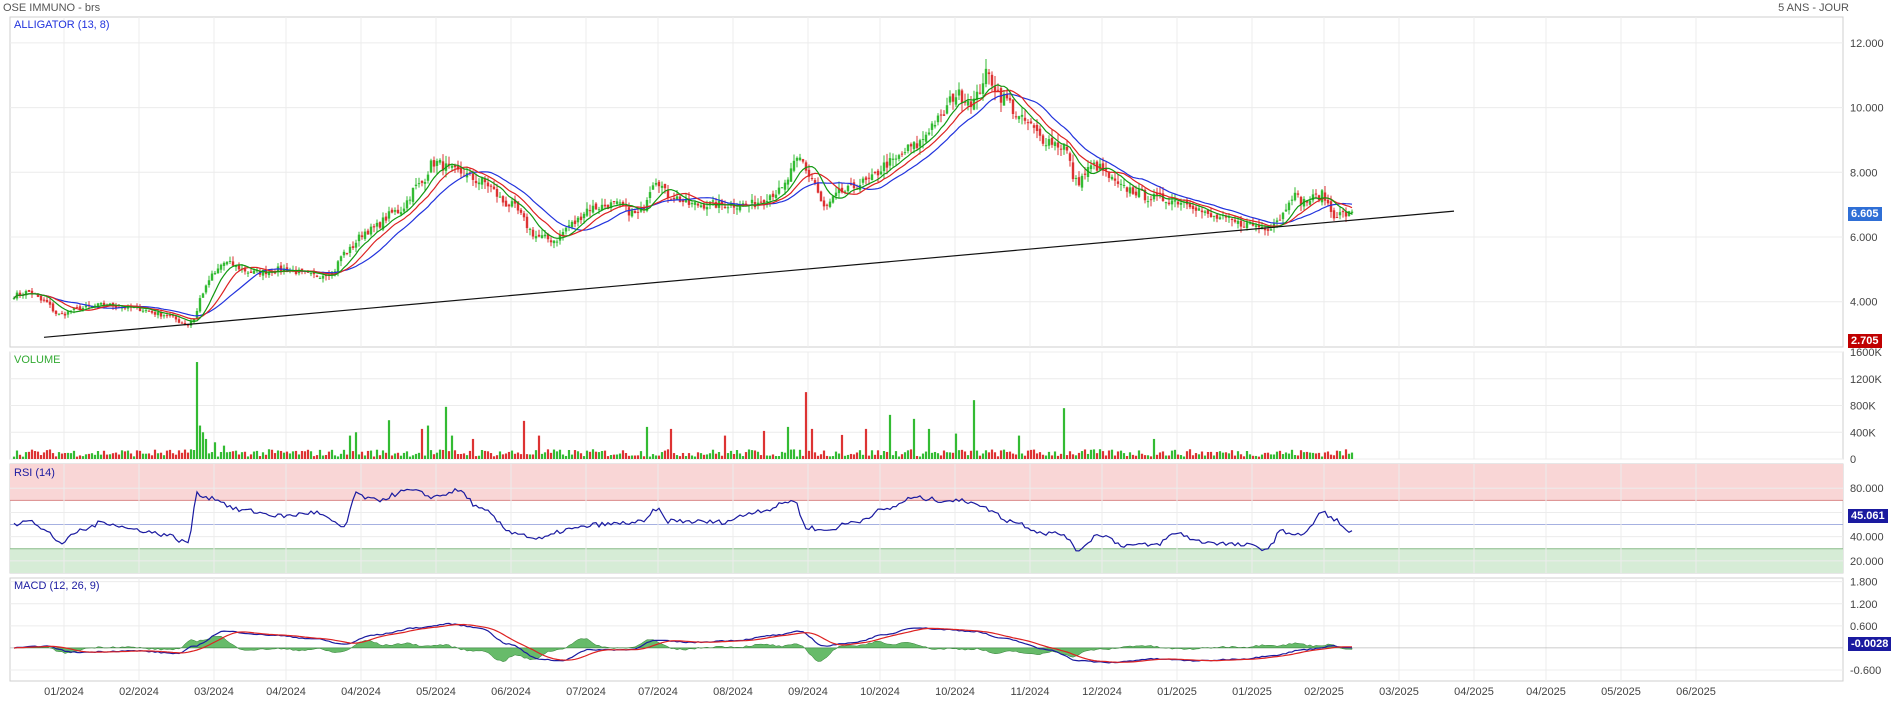 Image resolution: width=1891 pixels, height=701 pixels. Describe the element at coordinates (361, 692) in the screenshot. I see `x-tick-label: 04/2024` at that location.